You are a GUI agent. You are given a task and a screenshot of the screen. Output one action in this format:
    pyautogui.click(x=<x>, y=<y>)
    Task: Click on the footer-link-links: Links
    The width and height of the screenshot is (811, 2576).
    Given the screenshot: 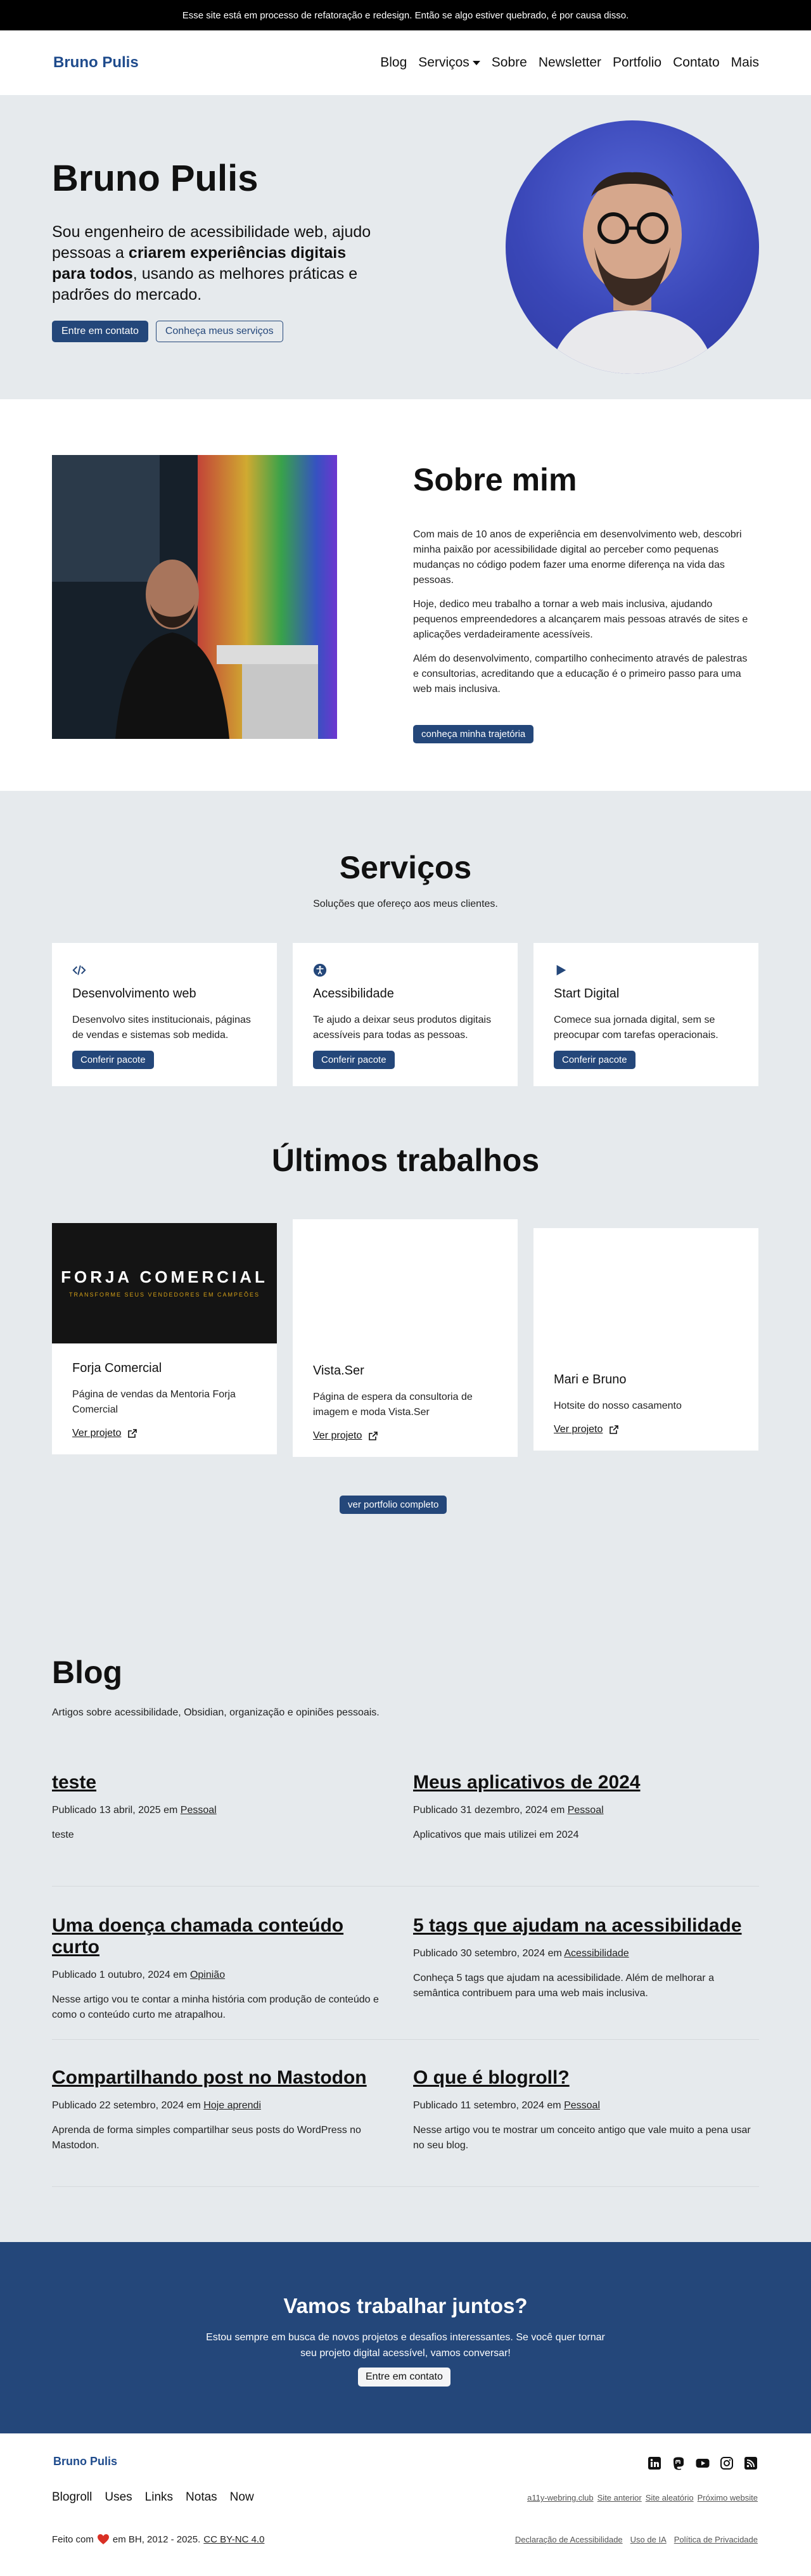 What is the action you would take?
    pyautogui.click(x=159, y=2497)
    